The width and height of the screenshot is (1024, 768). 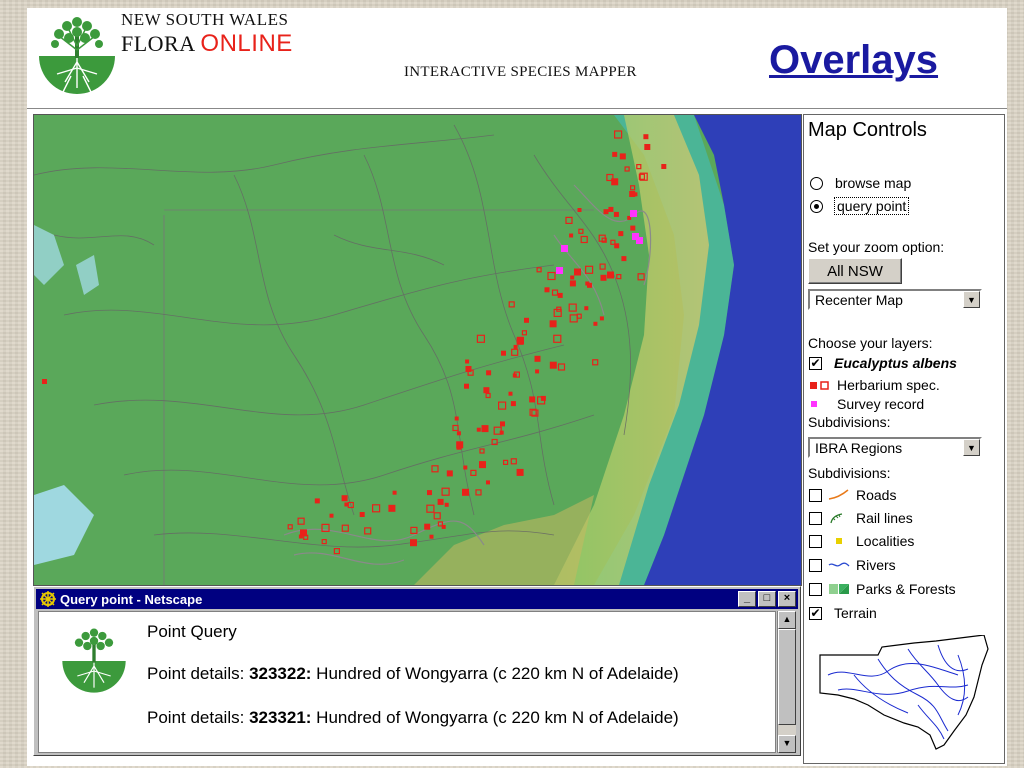 What do you see at coordinates (205, 19) in the screenshot?
I see `brand-line1: NEW SOUTH WALES` at bounding box center [205, 19].